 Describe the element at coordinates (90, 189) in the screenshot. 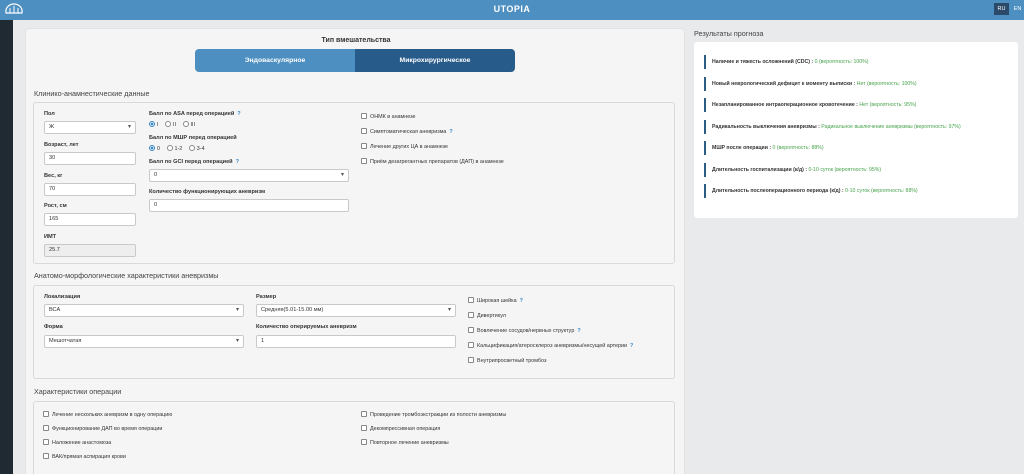

I see `weight-input: 70` at that location.